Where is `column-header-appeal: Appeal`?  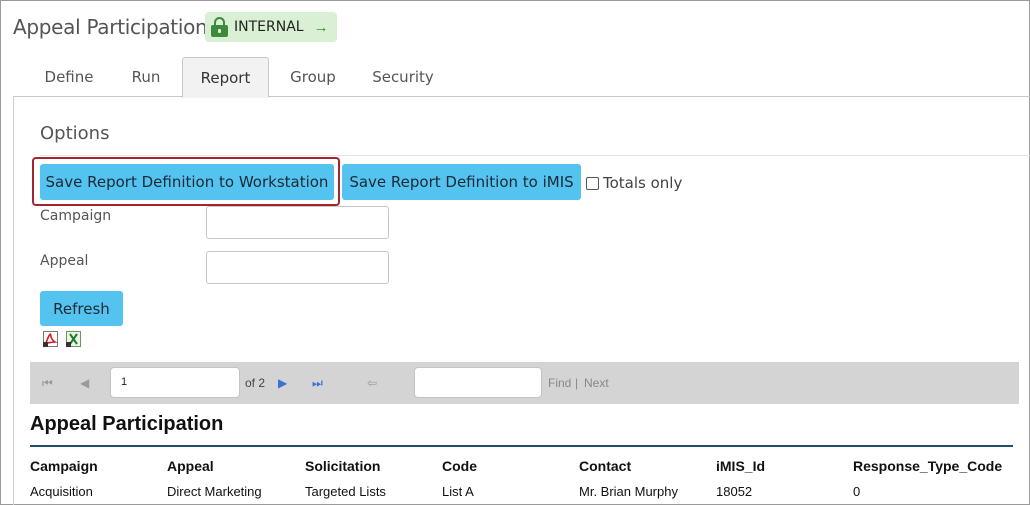 column-header-appeal: Appeal is located at coordinates (190, 466).